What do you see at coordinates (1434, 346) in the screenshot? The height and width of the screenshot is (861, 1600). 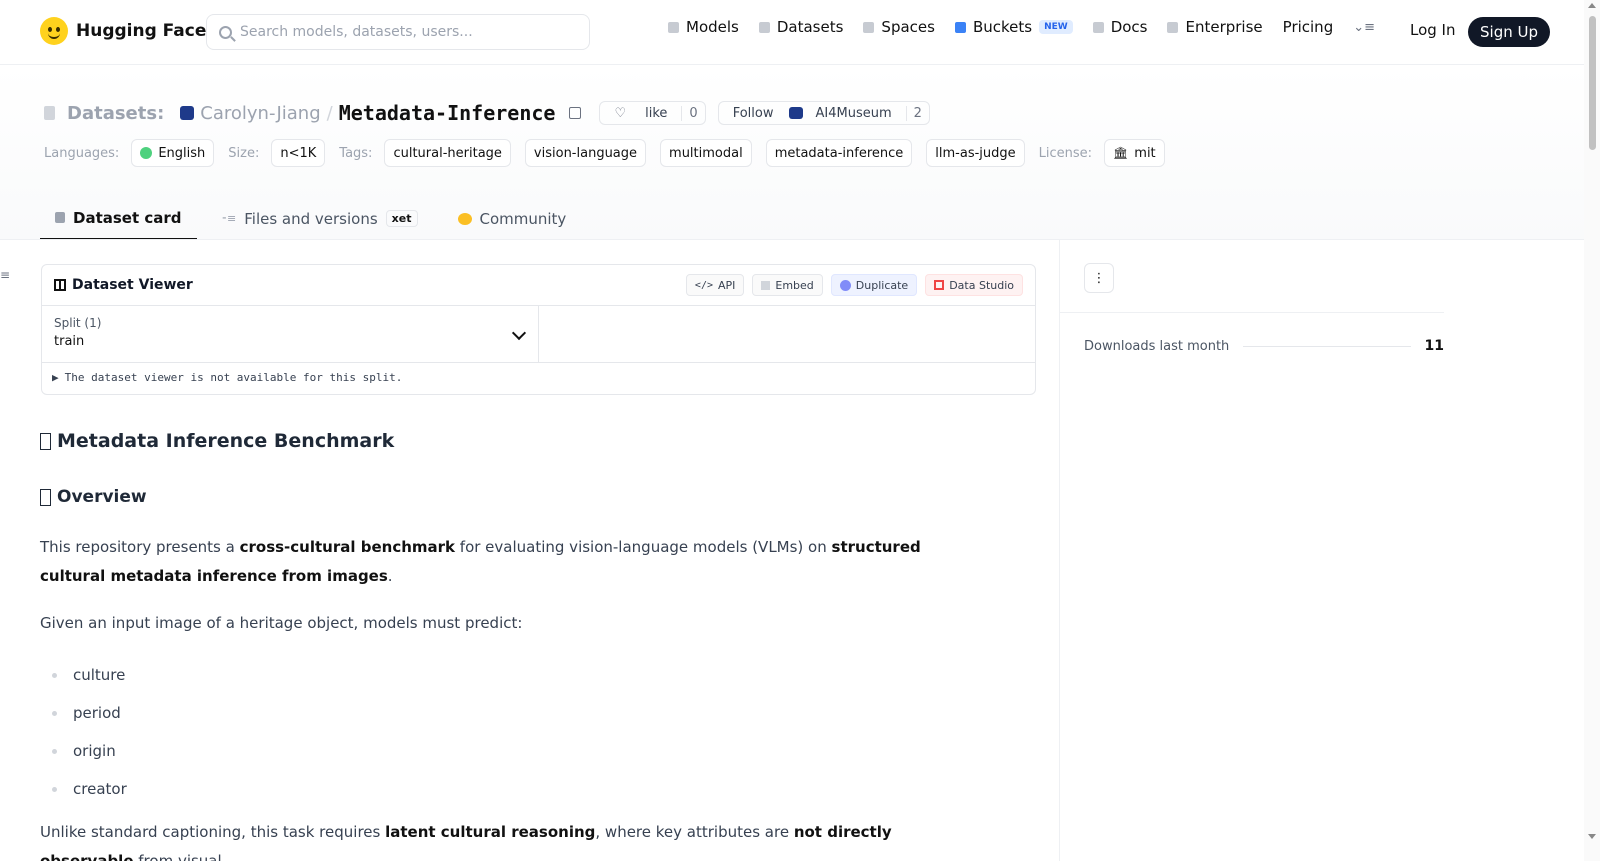 I see `downloads-count: 11` at bounding box center [1434, 346].